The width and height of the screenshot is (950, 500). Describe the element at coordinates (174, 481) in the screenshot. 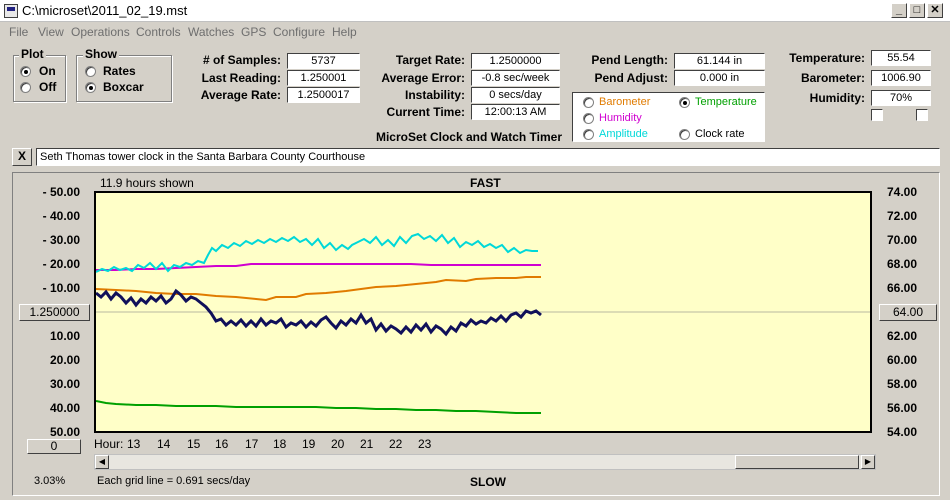

I see `grid-note: Each grid line = 0.691 secs/day` at that location.